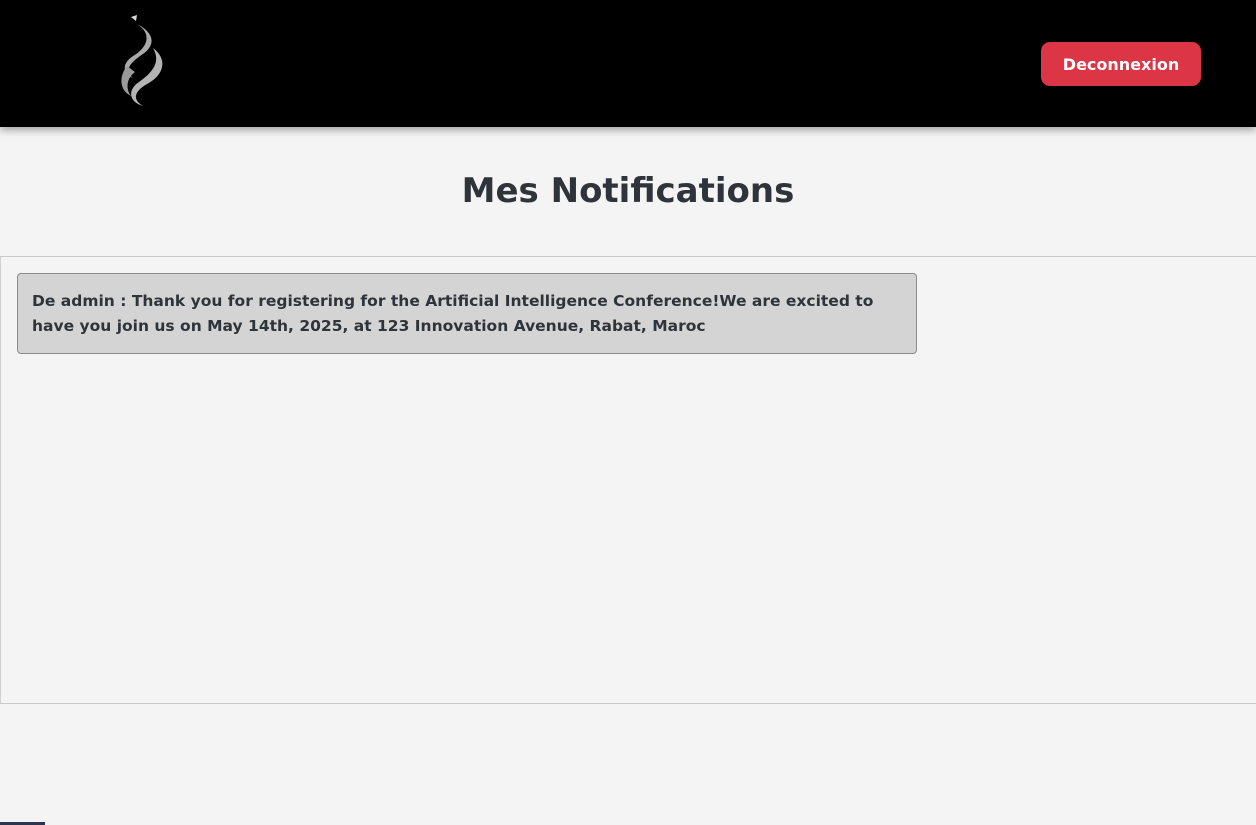 The image size is (1256, 825). Describe the element at coordinates (1121, 64) in the screenshot. I see `logout-button: Deconnexion` at that location.